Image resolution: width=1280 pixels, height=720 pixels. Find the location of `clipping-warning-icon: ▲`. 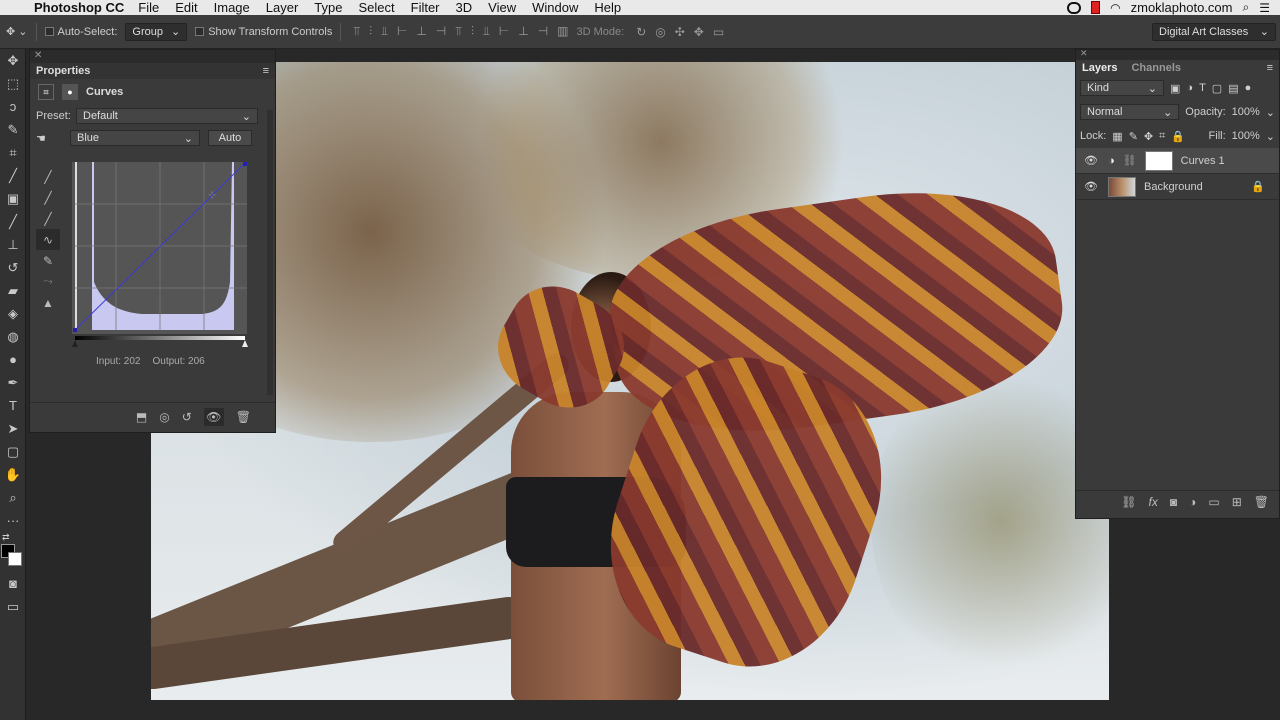

clipping-warning-icon: ▲ is located at coordinates (48, 302).